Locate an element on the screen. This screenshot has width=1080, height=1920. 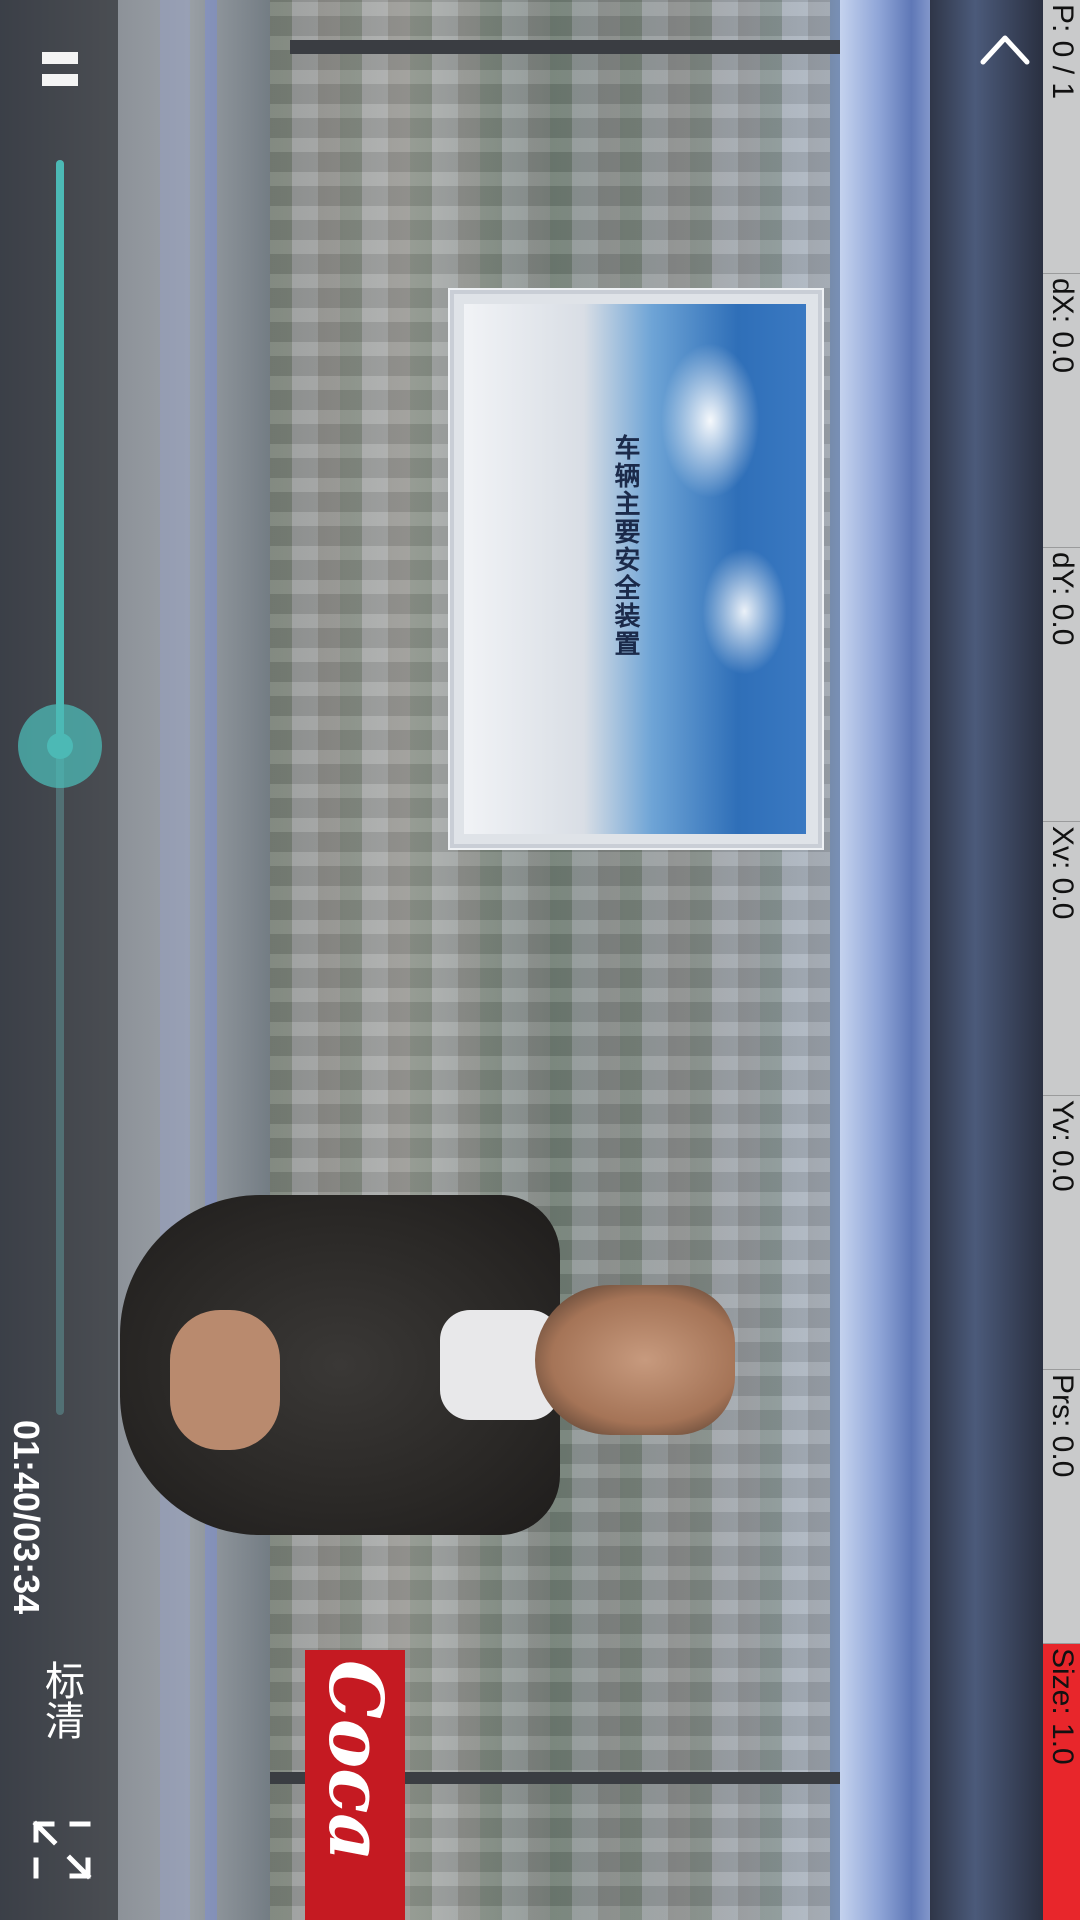
debug-label: Size: 1.0 is located at coordinates (1062, 1706).